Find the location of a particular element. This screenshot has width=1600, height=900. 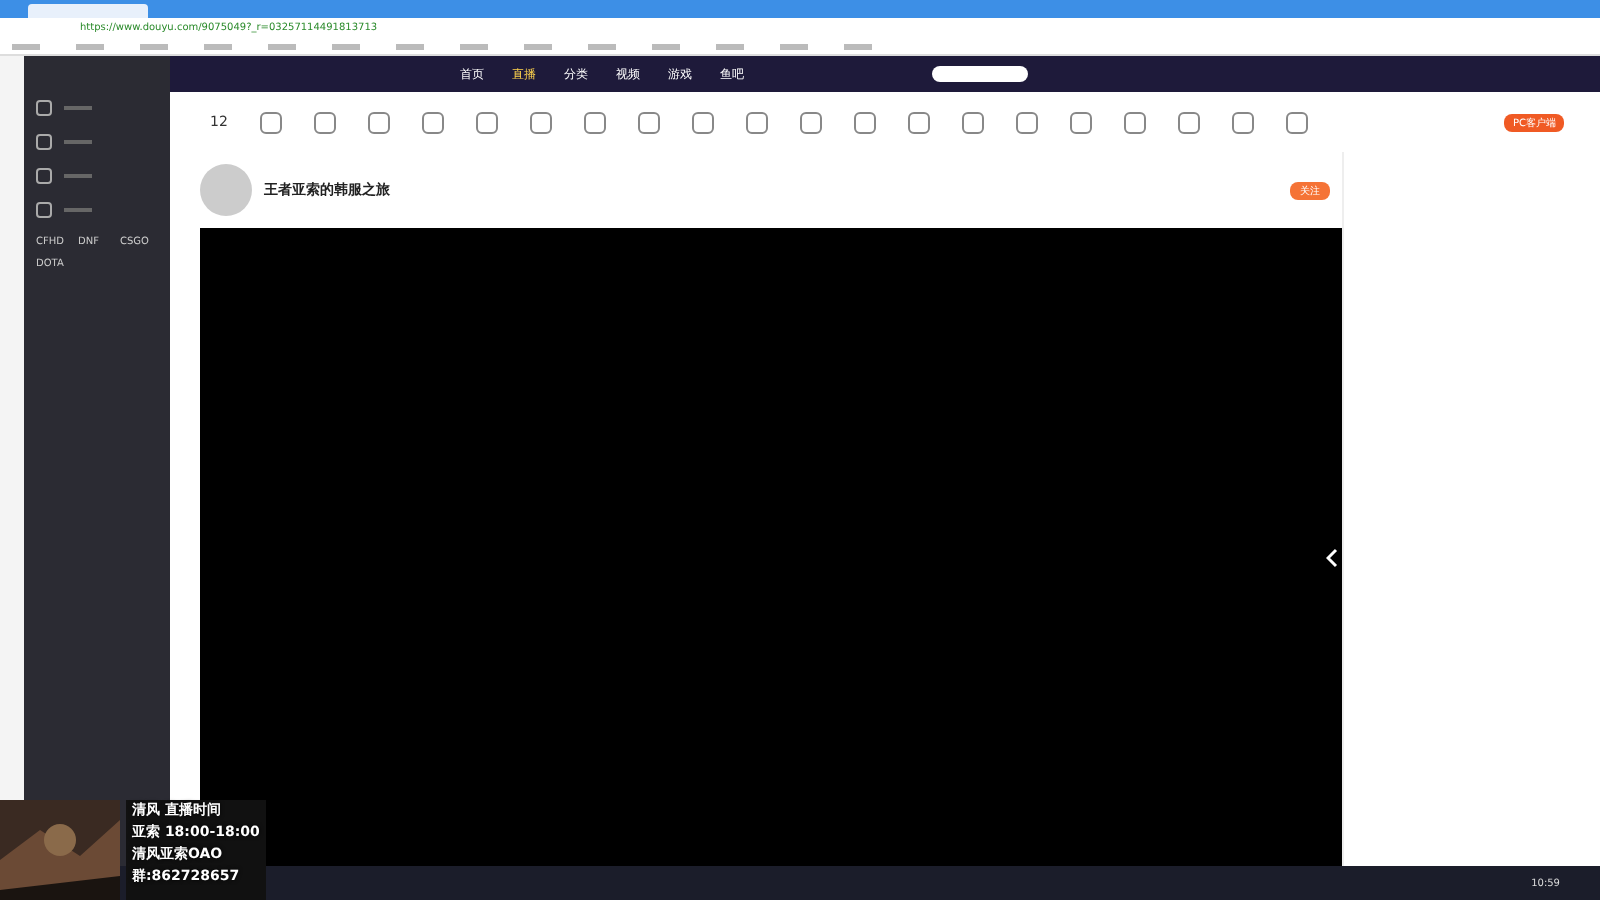

chevron-left-icon is located at coordinates (1332, 558).